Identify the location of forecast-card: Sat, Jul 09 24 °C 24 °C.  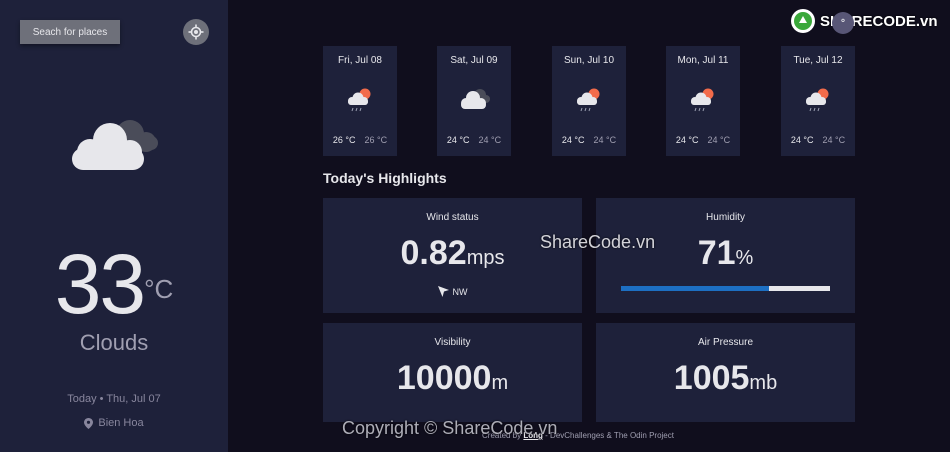
(474, 101).